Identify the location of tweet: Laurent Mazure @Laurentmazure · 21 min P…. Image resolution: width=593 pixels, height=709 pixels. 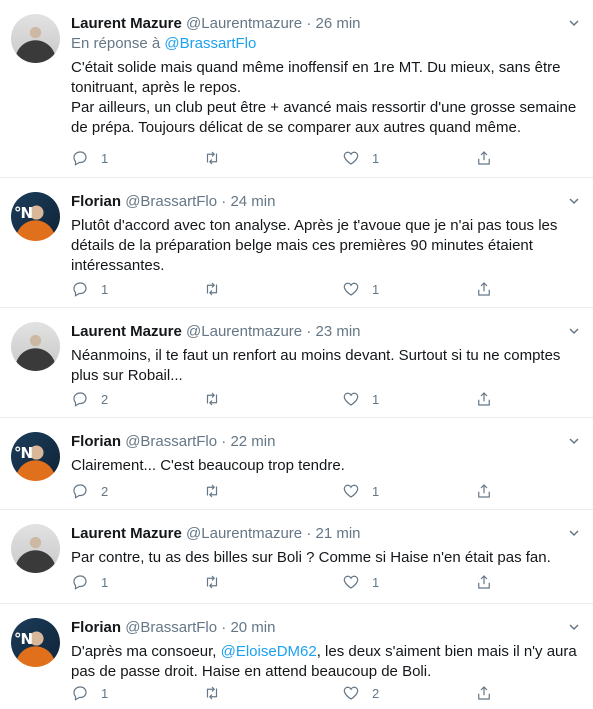
(296, 557).